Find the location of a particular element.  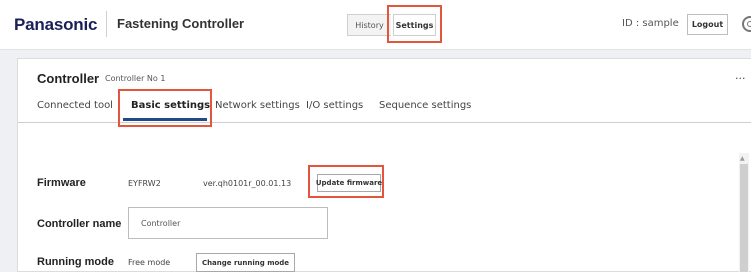

running-mode-value: Free mode is located at coordinates (149, 262).